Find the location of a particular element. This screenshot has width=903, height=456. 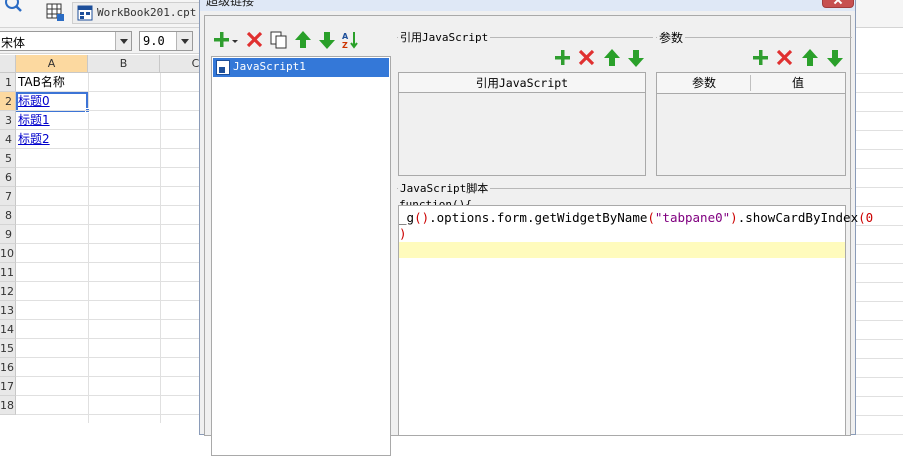

params-column-header-name: 参数 is located at coordinates (704, 83).